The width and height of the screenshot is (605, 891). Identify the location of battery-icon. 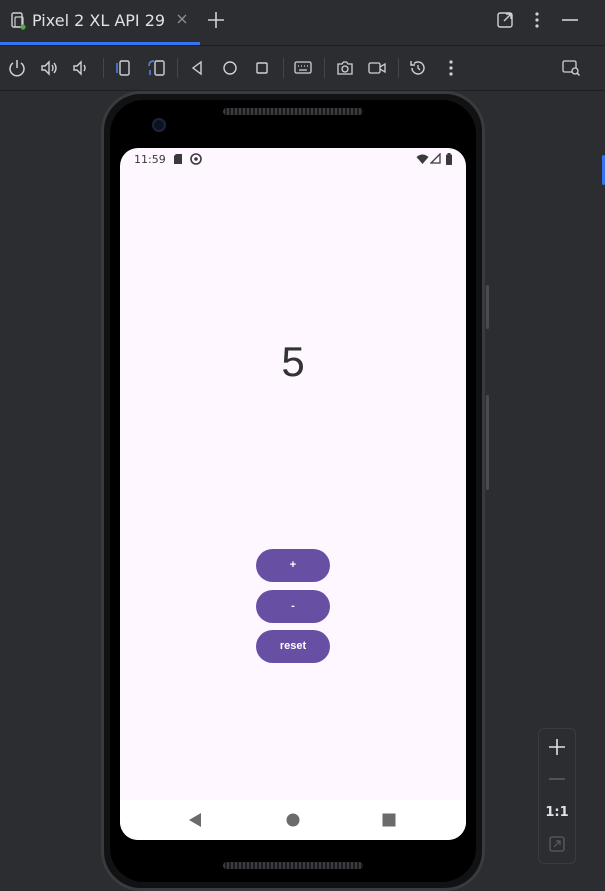
(449, 159).